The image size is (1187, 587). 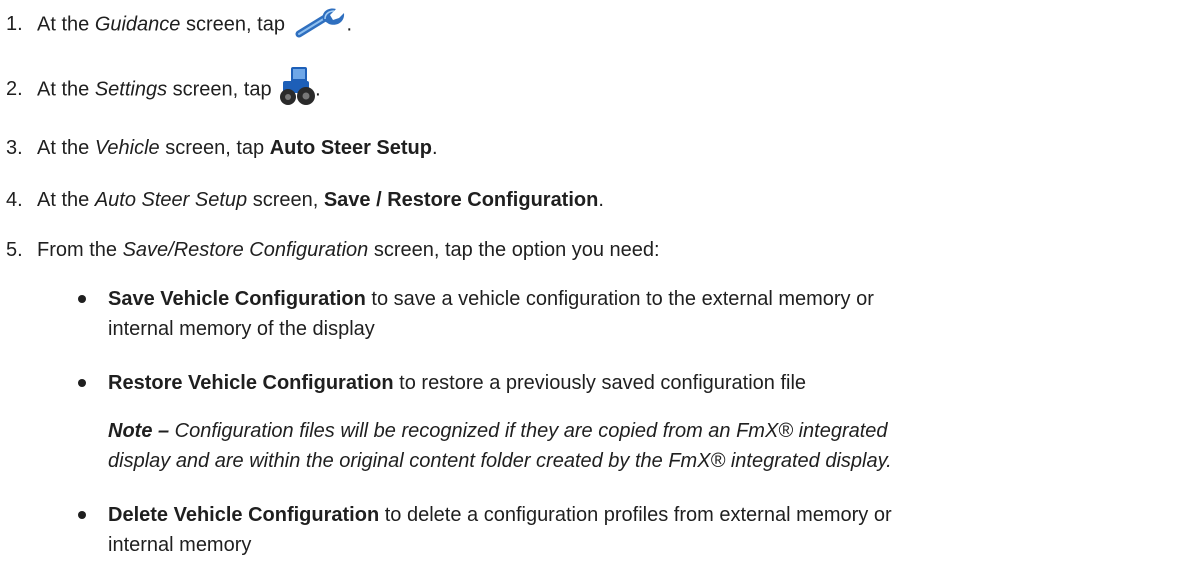 What do you see at coordinates (297, 90) in the screenshot?
I see `tractor-icon` at bounding box center [297, 90].